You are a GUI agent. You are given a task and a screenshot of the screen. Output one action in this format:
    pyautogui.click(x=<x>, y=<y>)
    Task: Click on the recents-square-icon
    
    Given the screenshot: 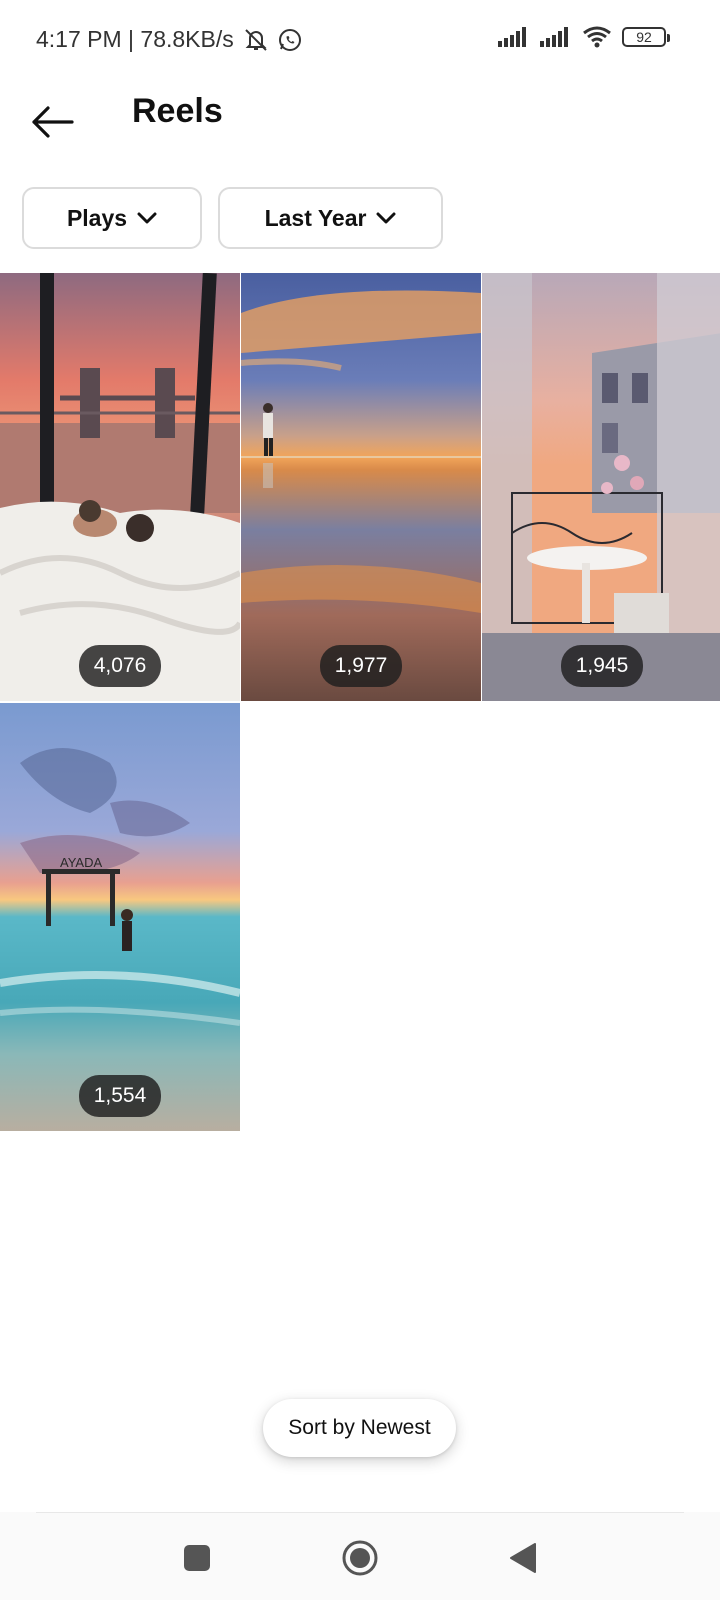 What is the action you would take?
    pyautogui.click(x=197, y=1558)
    